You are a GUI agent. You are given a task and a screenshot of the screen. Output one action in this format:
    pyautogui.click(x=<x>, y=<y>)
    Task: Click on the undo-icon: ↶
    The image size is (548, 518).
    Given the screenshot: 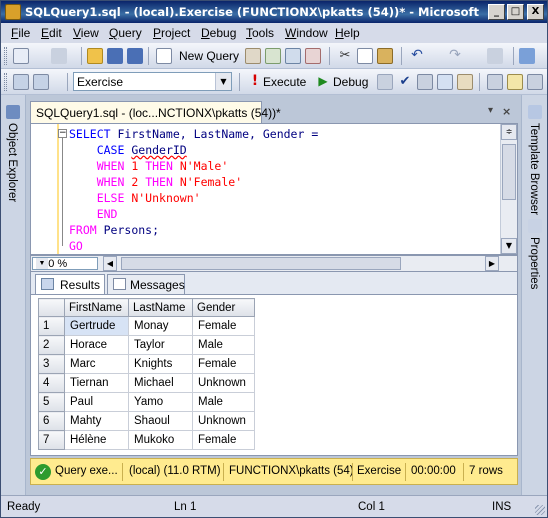 What is the action you would take?
    pyautogui.click(x=417, y=56)
    